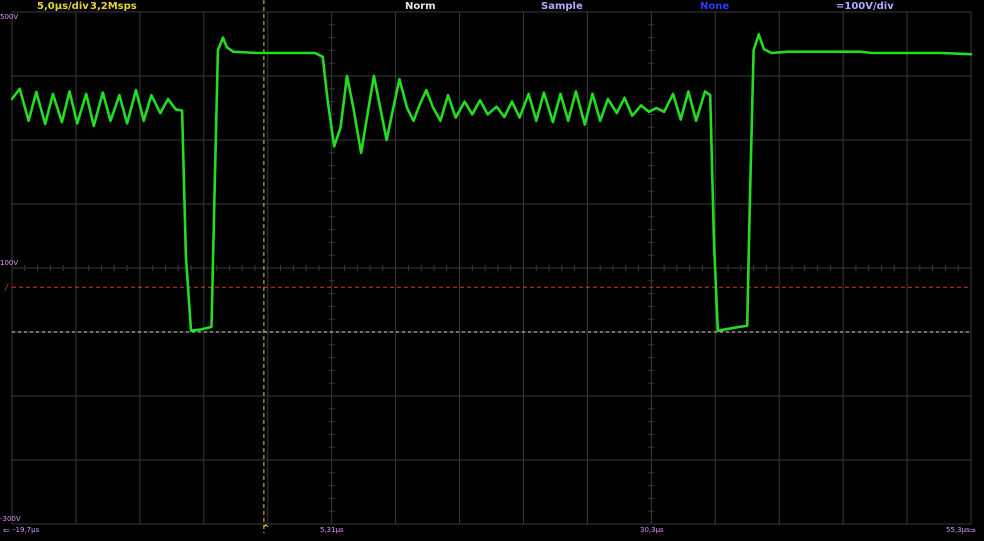 The image size is (984, 541). Describe the element at coordinates (6, 530) in the screenshot. I see `scroll-left-arrow-icon: ⇐` at that location.